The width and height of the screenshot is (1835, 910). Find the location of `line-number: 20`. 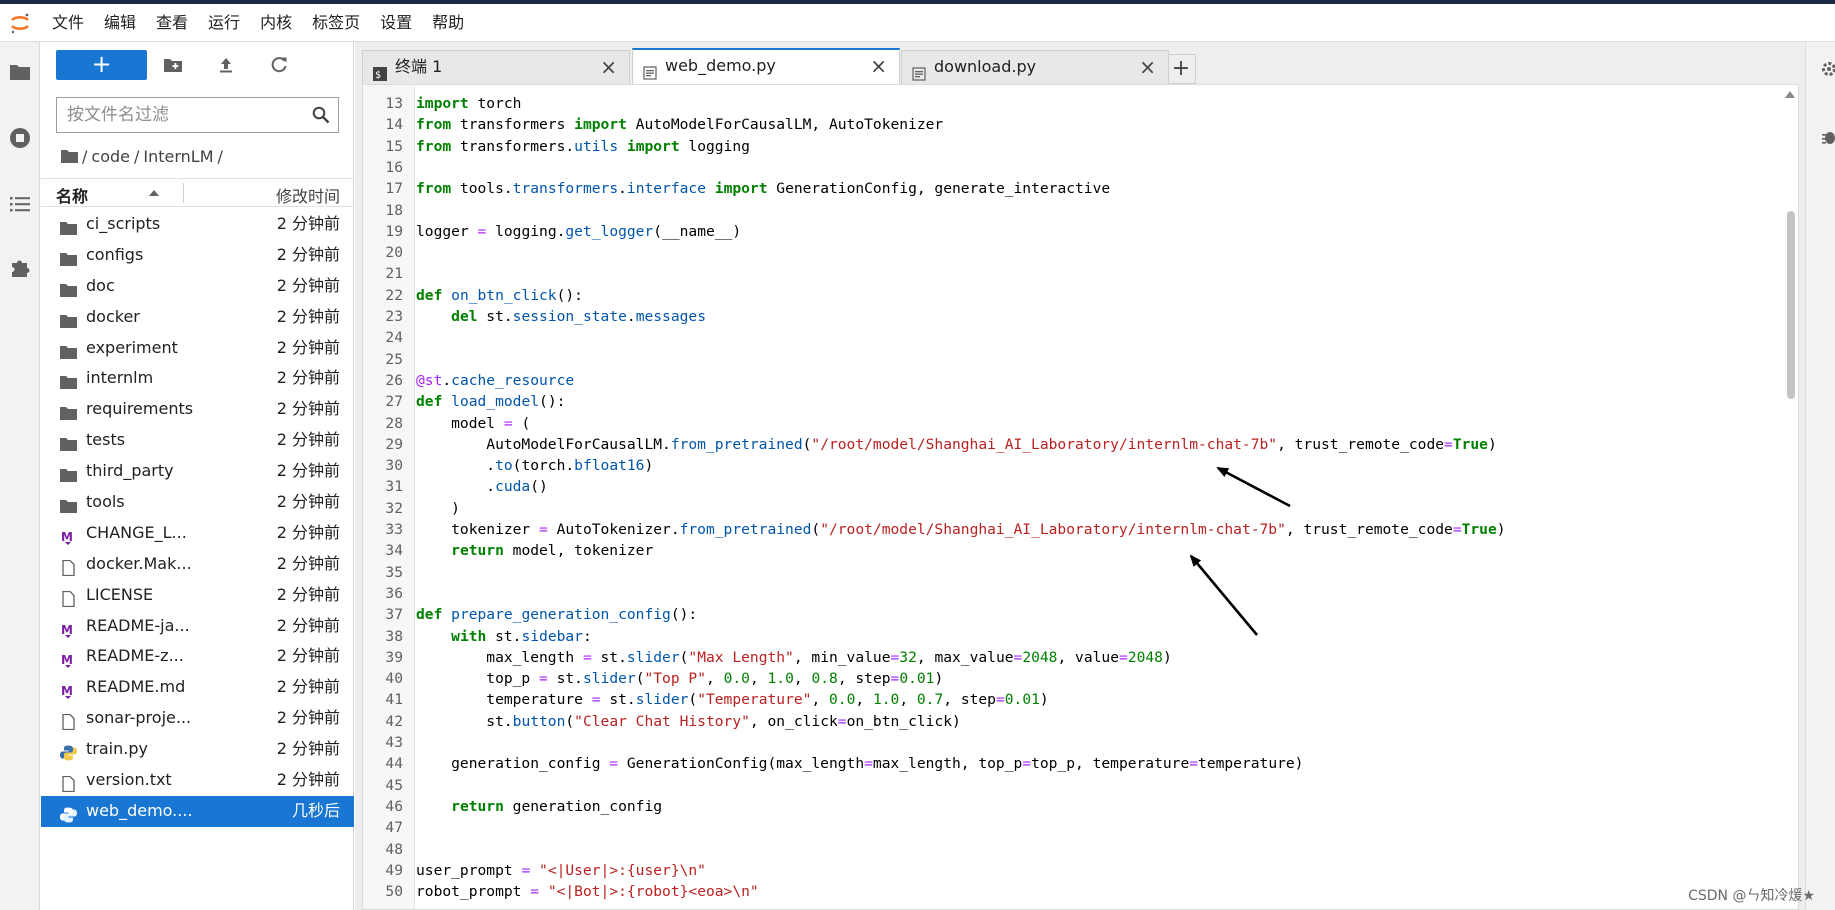

line-number: 20 is located at coordinates (394, 253).